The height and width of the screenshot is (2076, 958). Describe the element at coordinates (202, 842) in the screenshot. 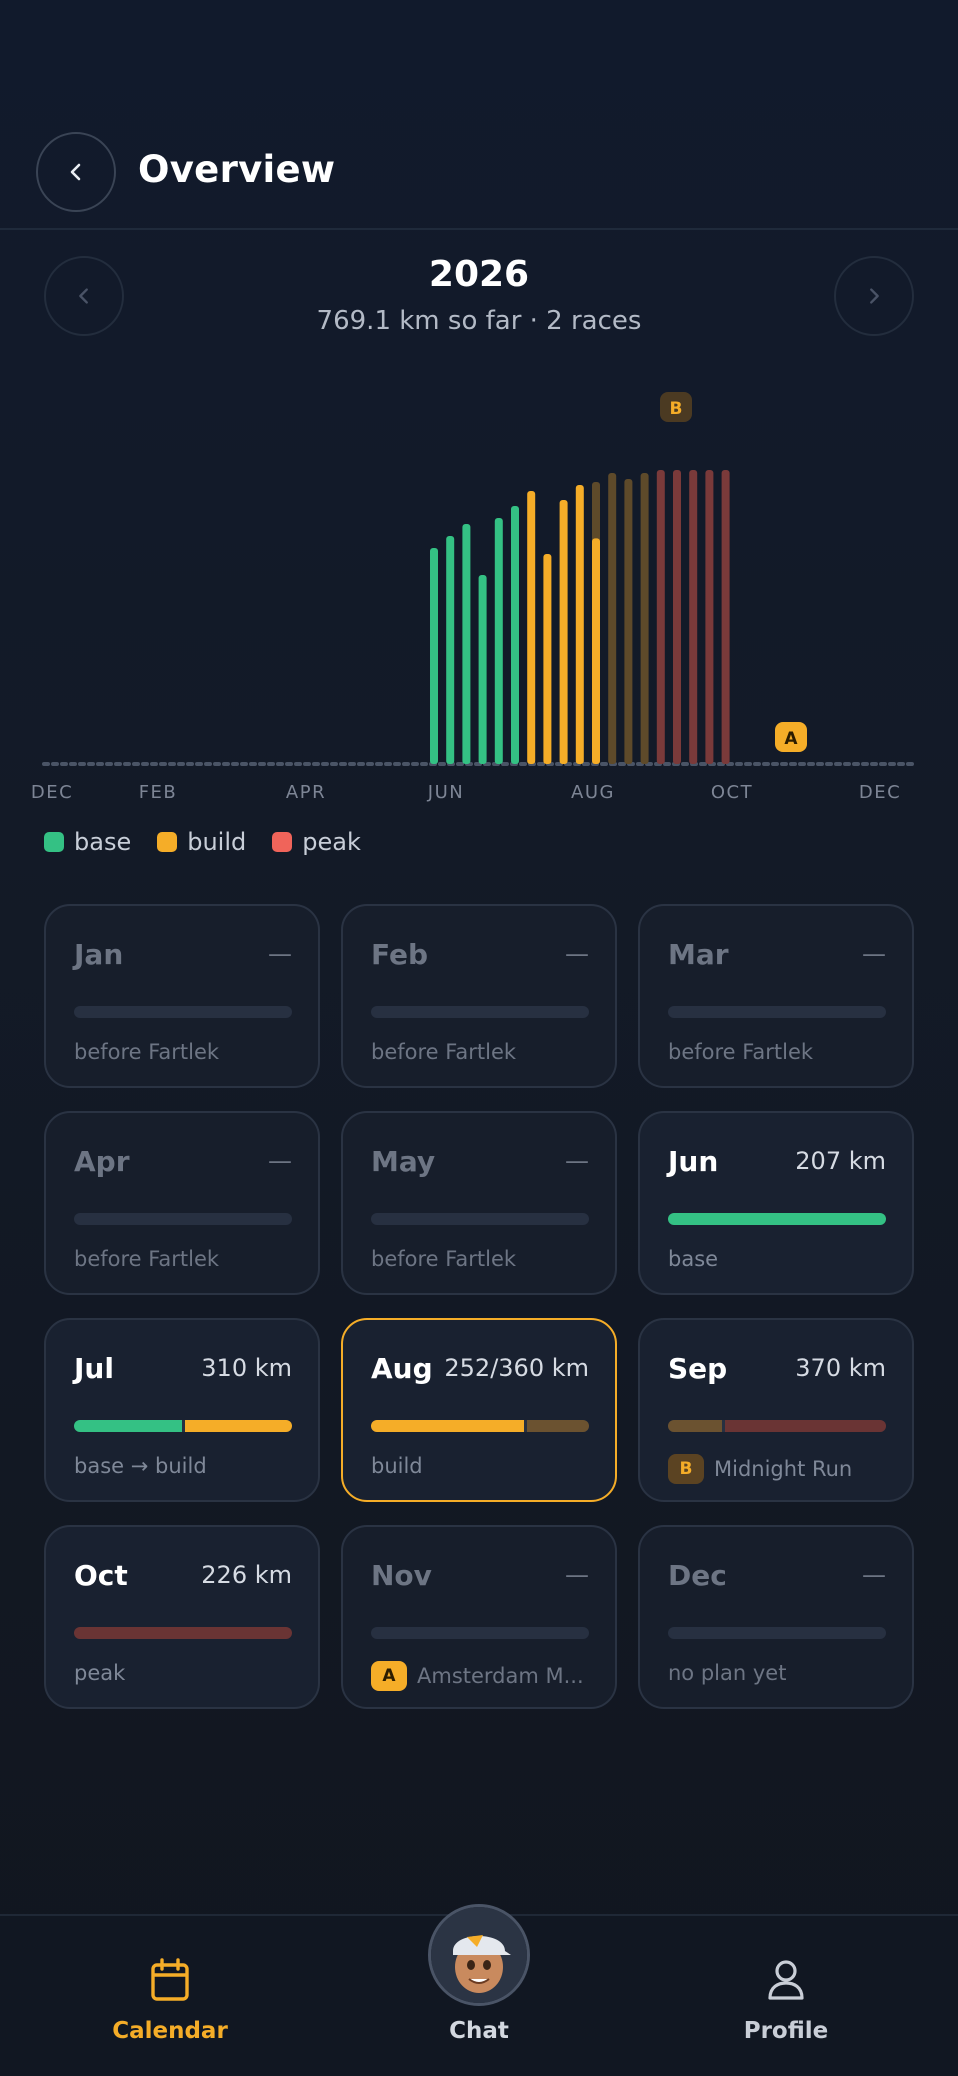

I see `chart-legend: base build peak` at that location.